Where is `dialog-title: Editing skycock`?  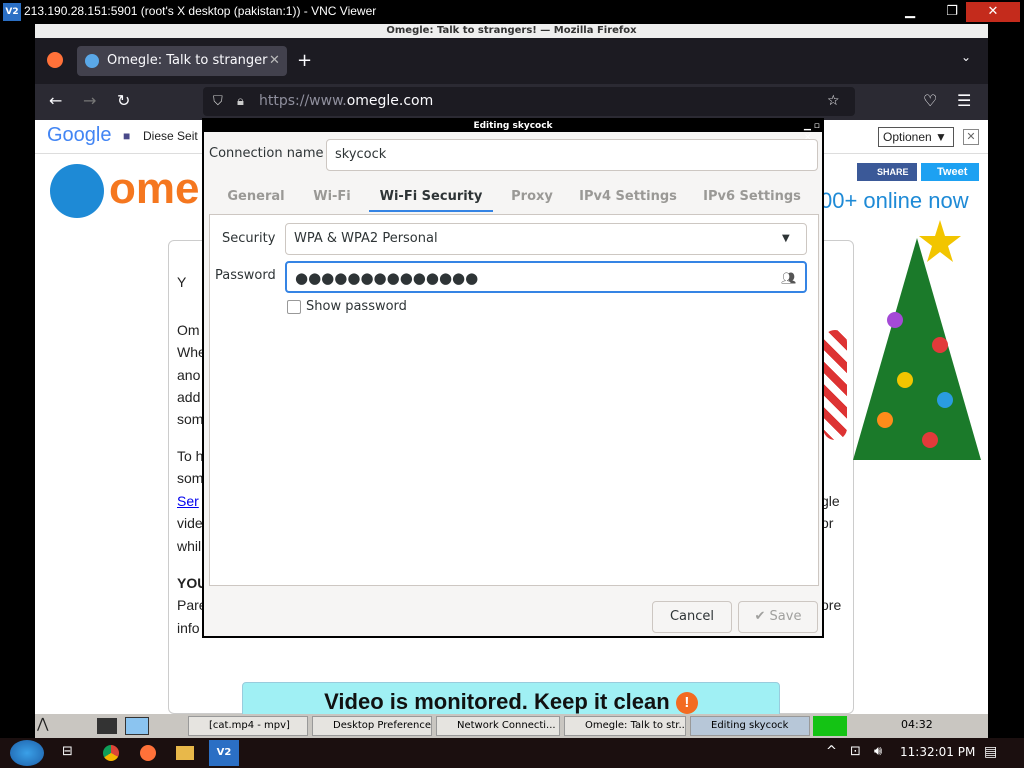 dialog-title: Editing skycock is located at coordinates (513, 126).